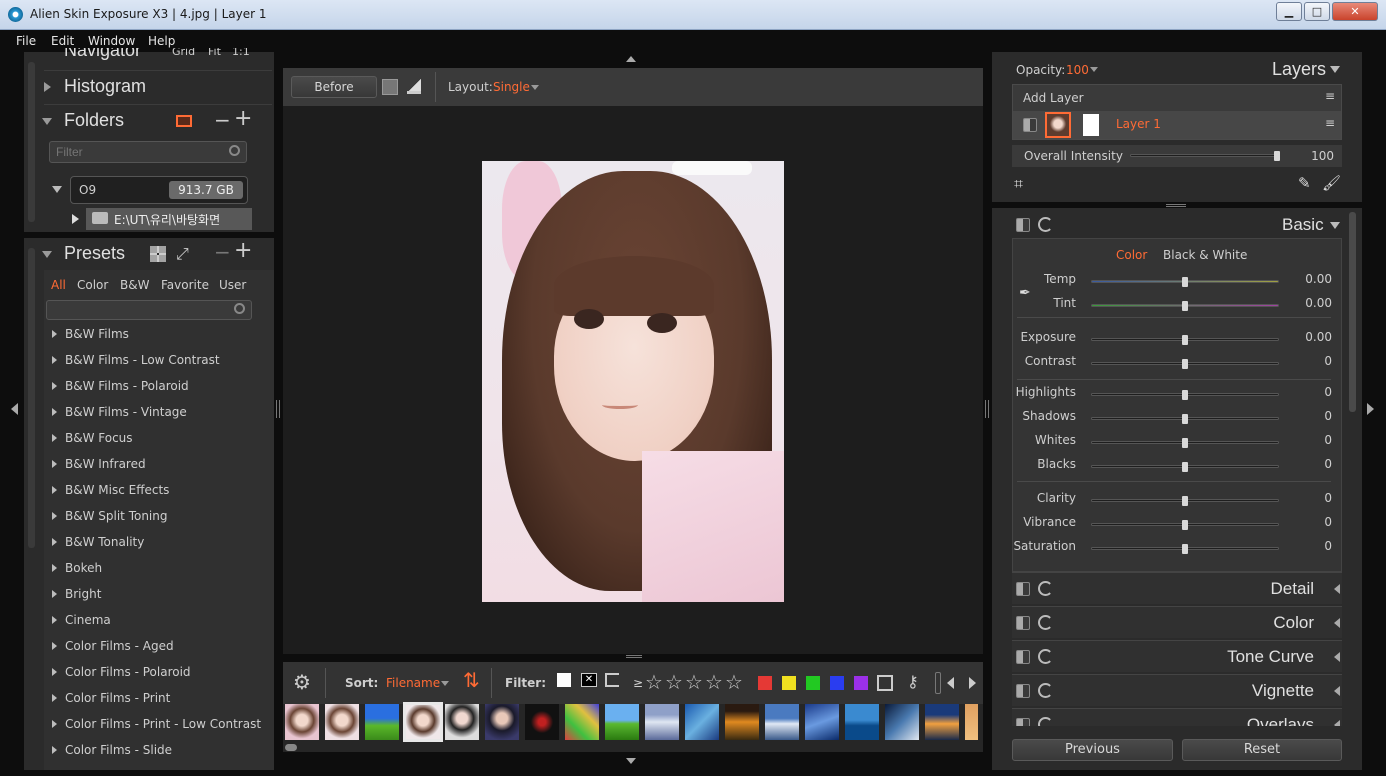 Image resolution: width=1386 pixels, height=776 pixels. I want to click on collapse-right-icon, so click(1370, 409).